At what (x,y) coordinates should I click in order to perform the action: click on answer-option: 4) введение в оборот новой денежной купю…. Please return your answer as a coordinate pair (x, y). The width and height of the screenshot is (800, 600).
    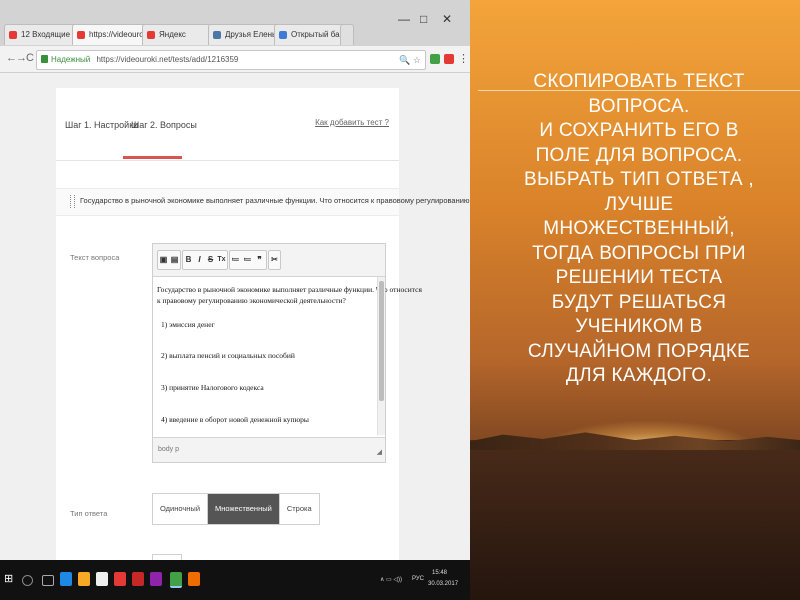
    Looking at the image, I should click on (235, 419).